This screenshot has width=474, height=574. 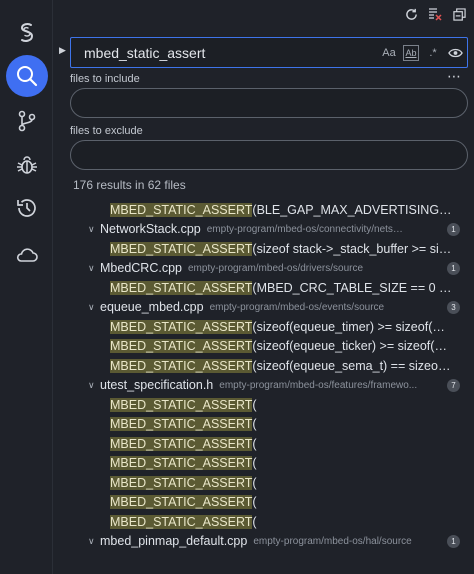 What do you see at coordinates (454, 76) in the screenshot?
I see `toggle-search-details-icon: ⋯` at bounding box center [454, 76].